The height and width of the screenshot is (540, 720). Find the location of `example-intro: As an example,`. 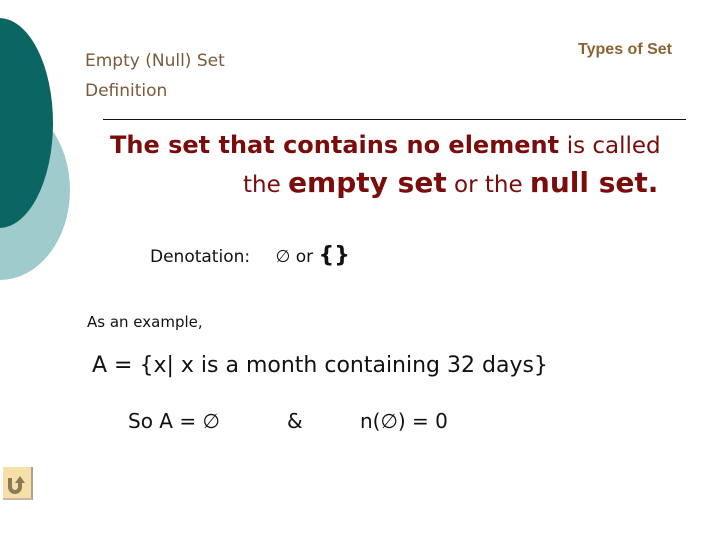

example-intro: As an example, is located at coordinates (145, 322).